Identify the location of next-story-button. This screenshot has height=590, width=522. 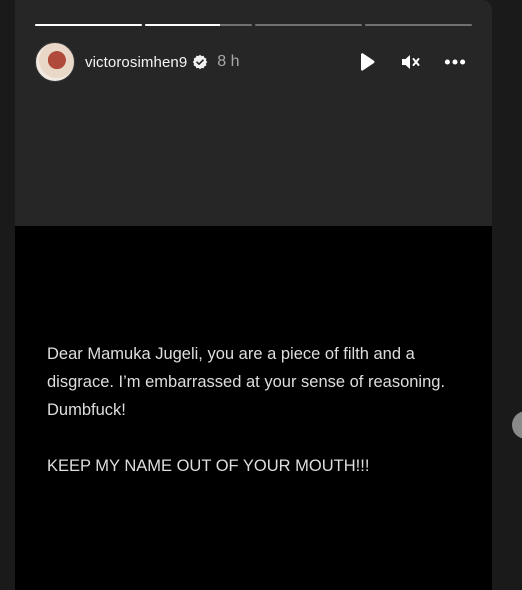
(517, 425).